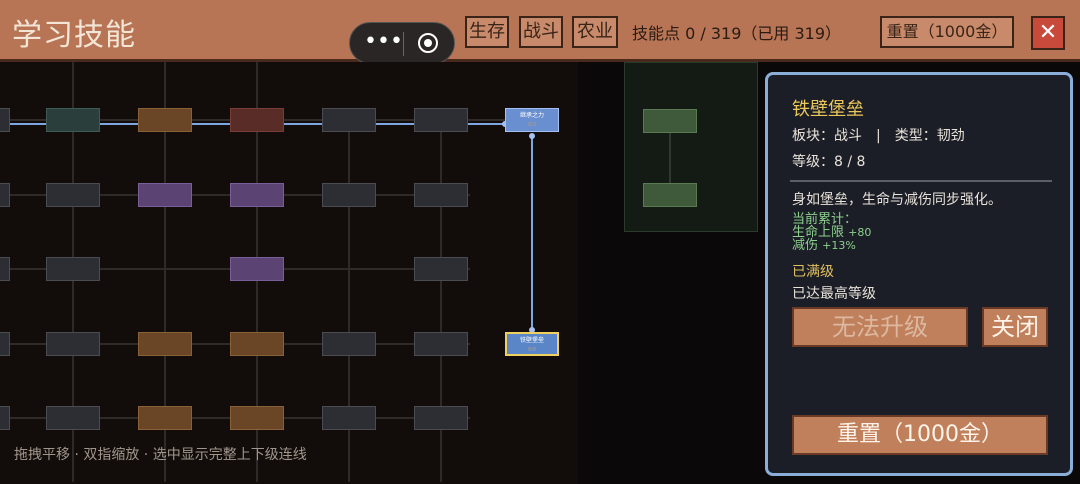 The image size is (1080, 484). What do you see at coordinates (428, 43) in the screenshot?
I see `exit-target-icon` at bounding box center [428, 43].